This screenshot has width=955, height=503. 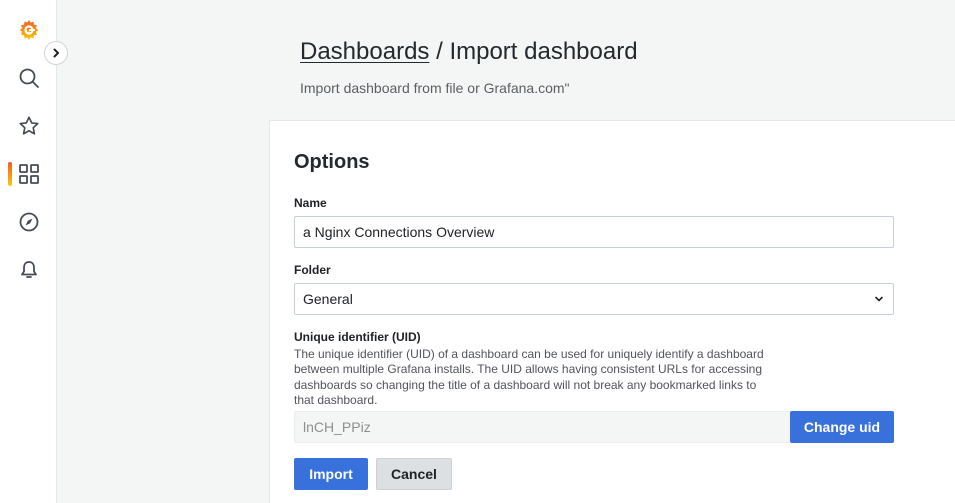 What do you see at coordinates (29, 270) in the screenshot?
I see `alerting-bell-icon` at bounding box center [29, 270].